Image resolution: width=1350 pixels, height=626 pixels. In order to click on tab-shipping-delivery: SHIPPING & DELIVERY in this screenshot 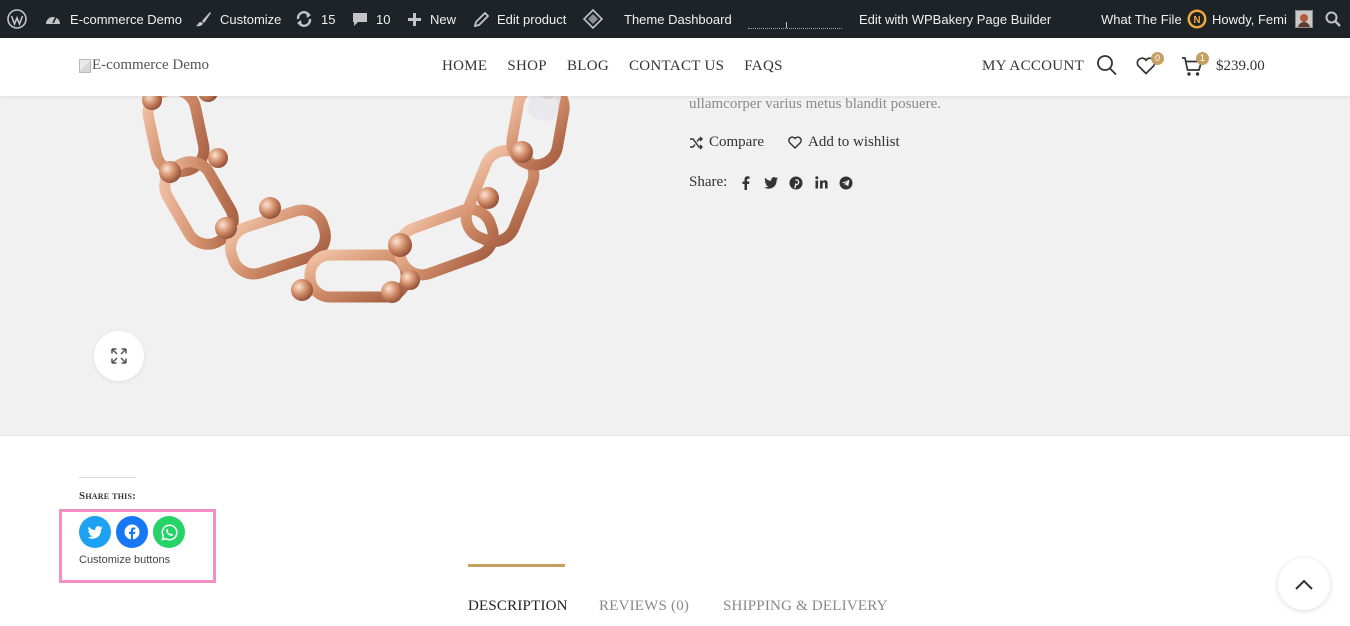, I will do `click(805, 606)`.